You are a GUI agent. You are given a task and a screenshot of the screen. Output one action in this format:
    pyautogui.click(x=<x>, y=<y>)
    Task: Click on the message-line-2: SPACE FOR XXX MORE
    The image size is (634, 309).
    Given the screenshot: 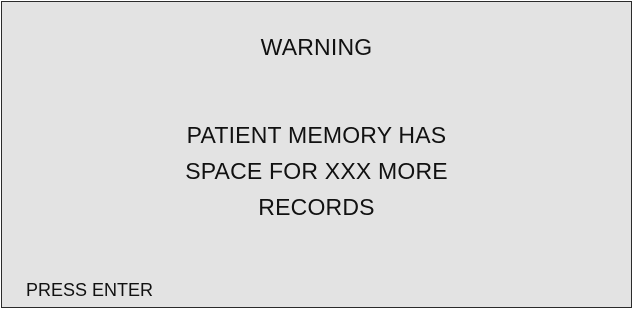 What is the action you would take?
    pyautogui.click(x=316, y=171)
    